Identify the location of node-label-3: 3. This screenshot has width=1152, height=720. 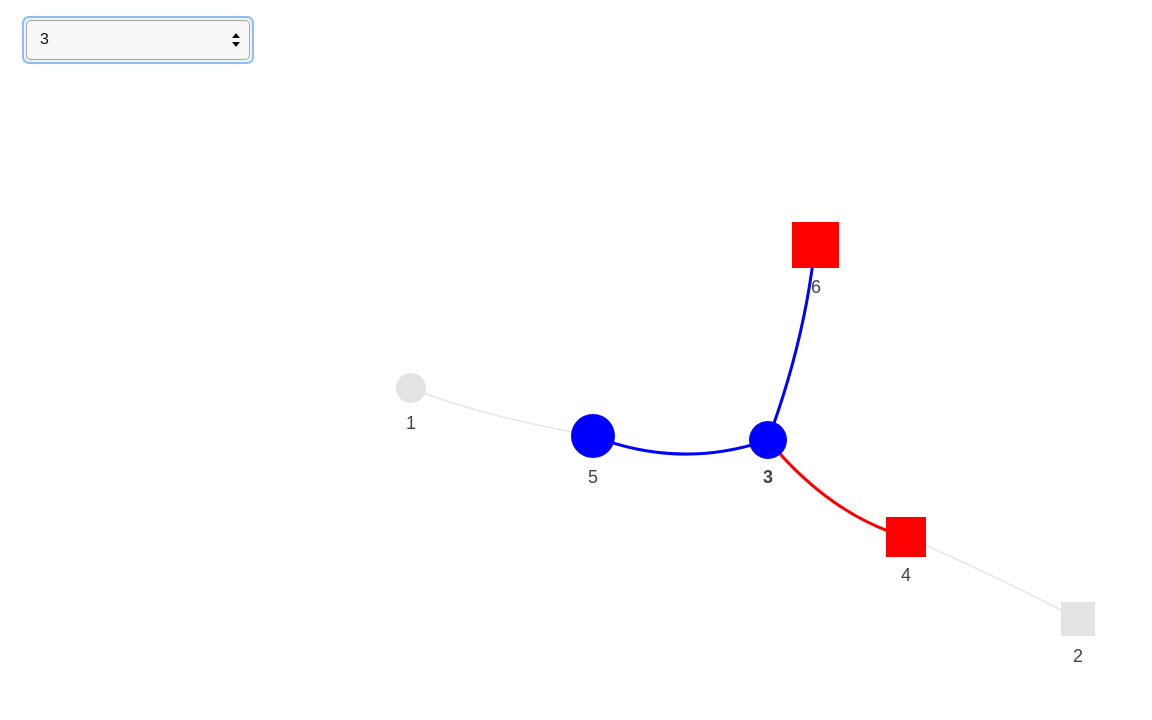
(768, 477).